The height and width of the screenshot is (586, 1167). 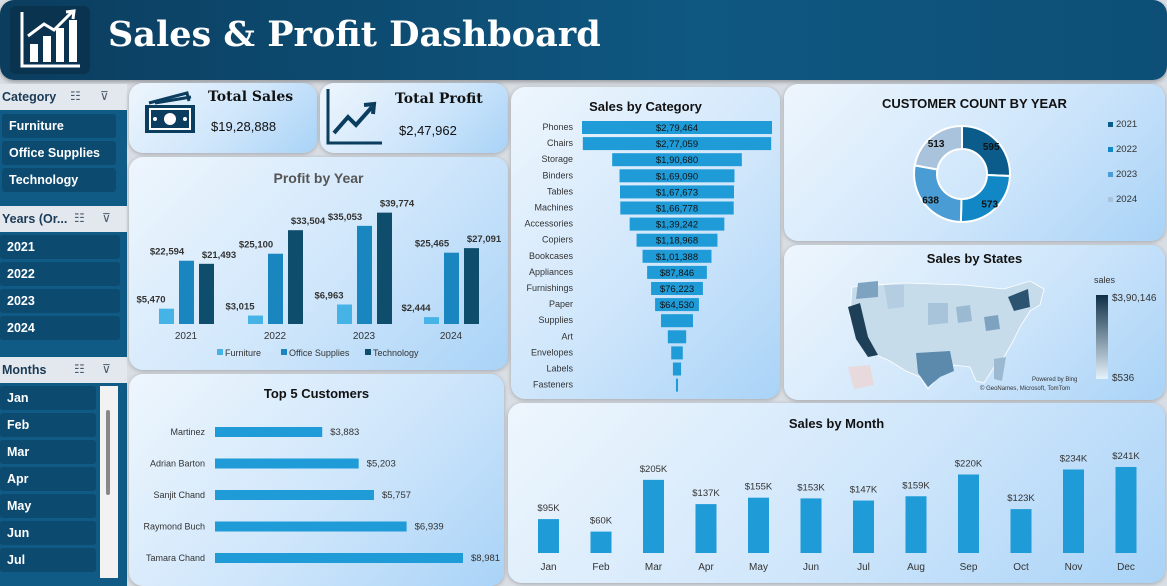 I want to click on legend-label: 2022, so click(x=1126, y=149).